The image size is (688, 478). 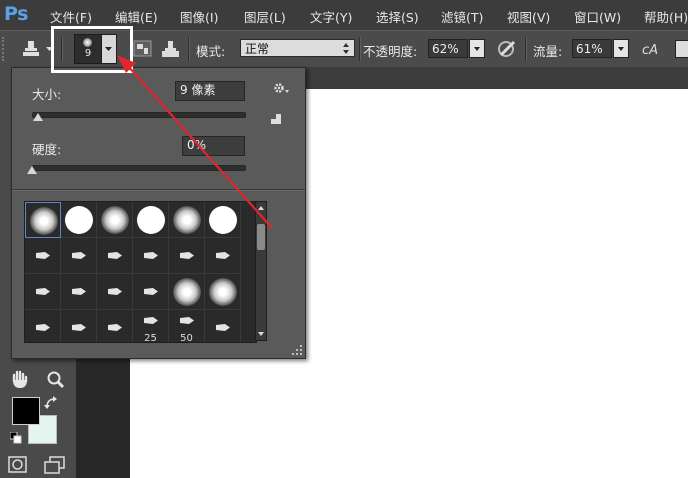 What do you see at coordinates (210, 91) in the screenshot?
I see `size-input: 9 像素` at bounding box center [210, 91].